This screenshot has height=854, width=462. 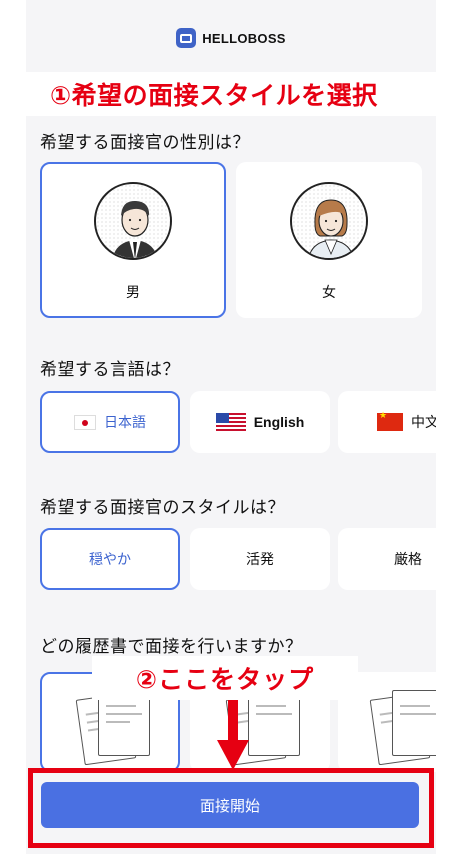 I want to click on app-logo: HELLOBOSS, so click(x=231, y=38).